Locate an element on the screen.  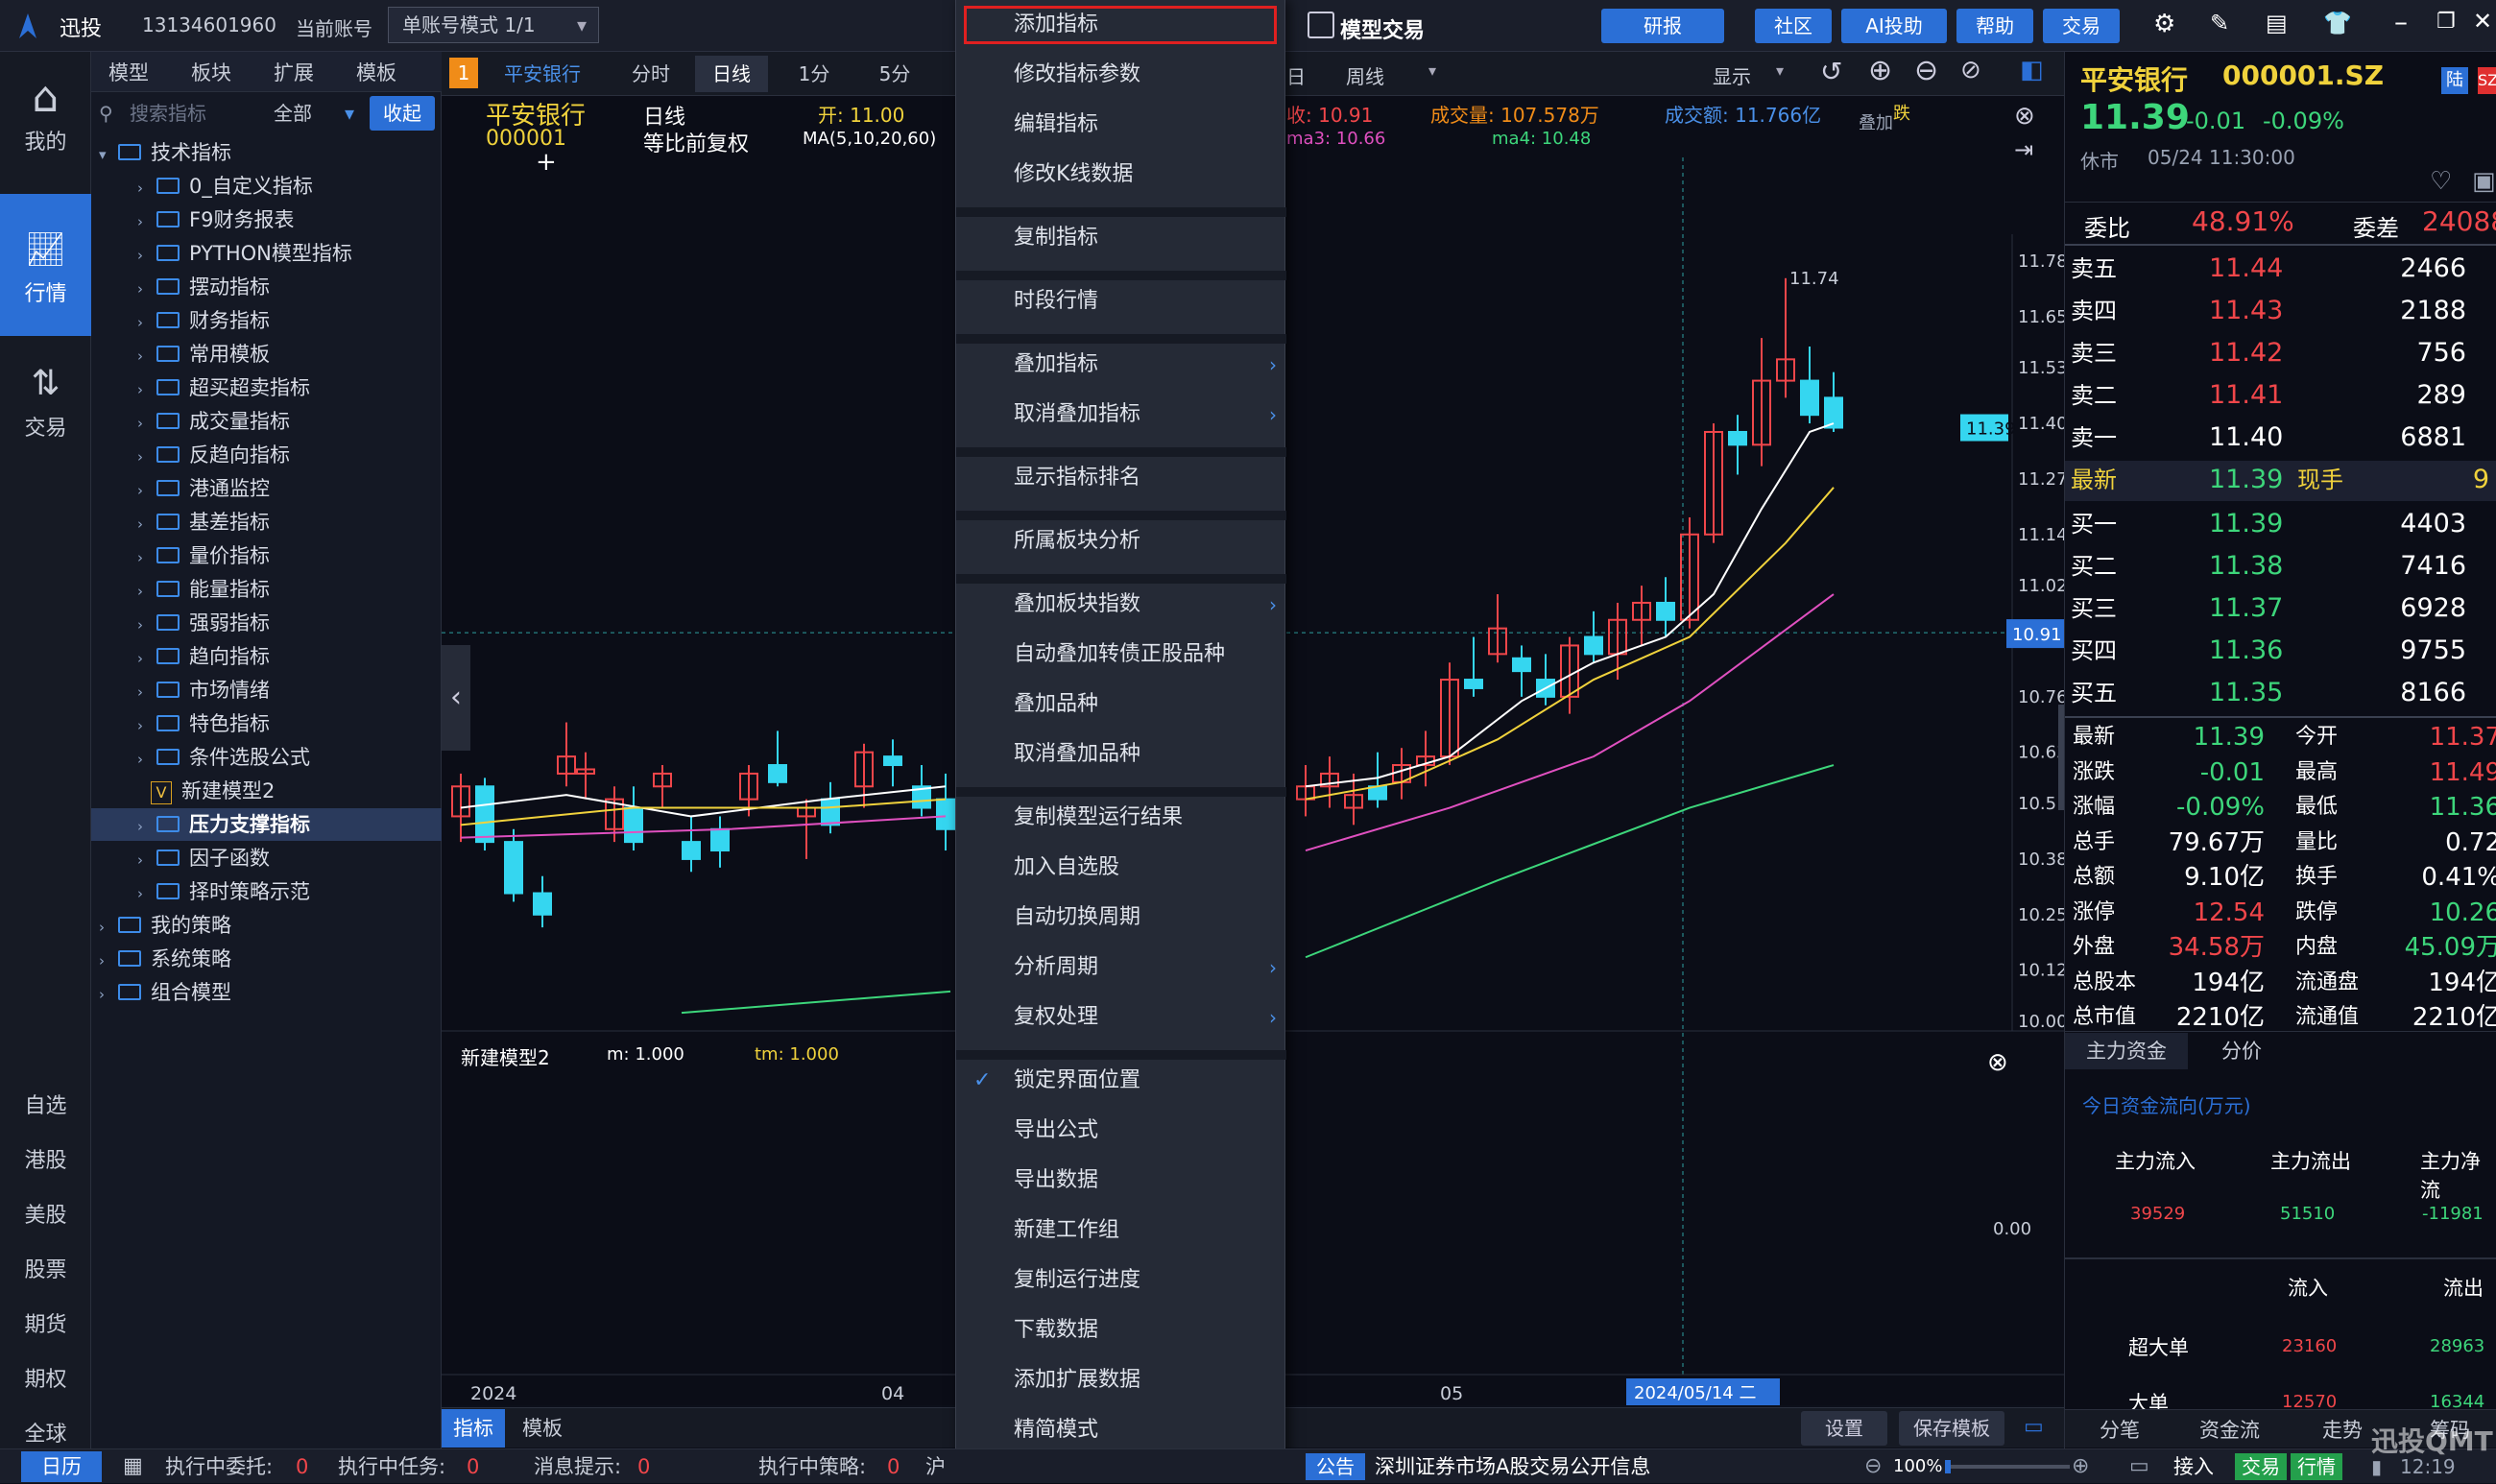
tree-item: › 市场情绪 is located at coordinates (184, 690).